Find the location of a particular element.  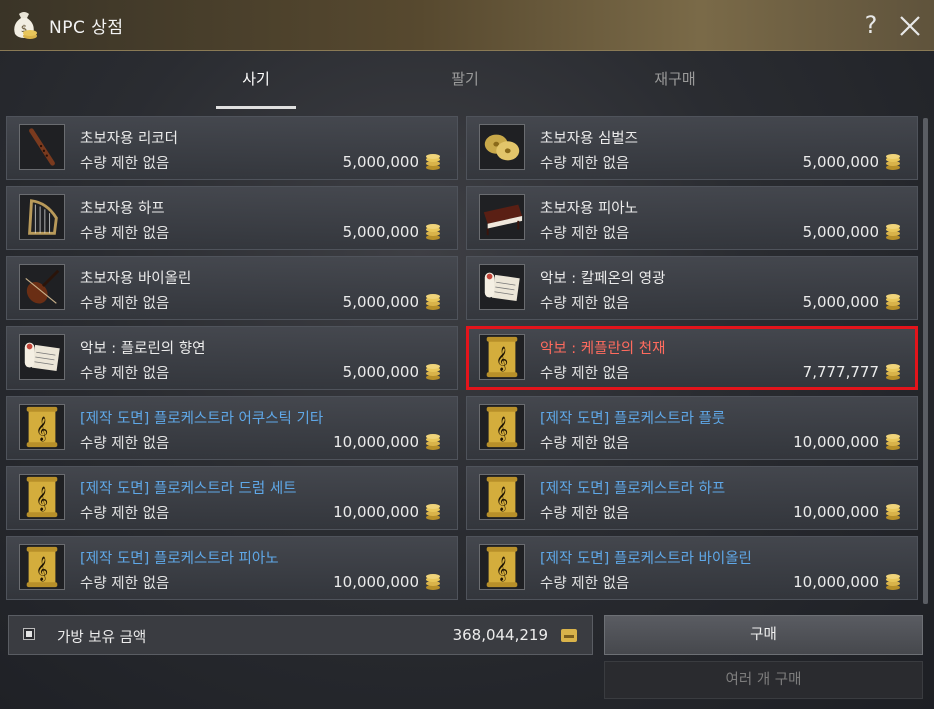

shop-item: 초보자용 리코더 수량 제한 없음 5,000,000 is located at coordinates (232, 148).